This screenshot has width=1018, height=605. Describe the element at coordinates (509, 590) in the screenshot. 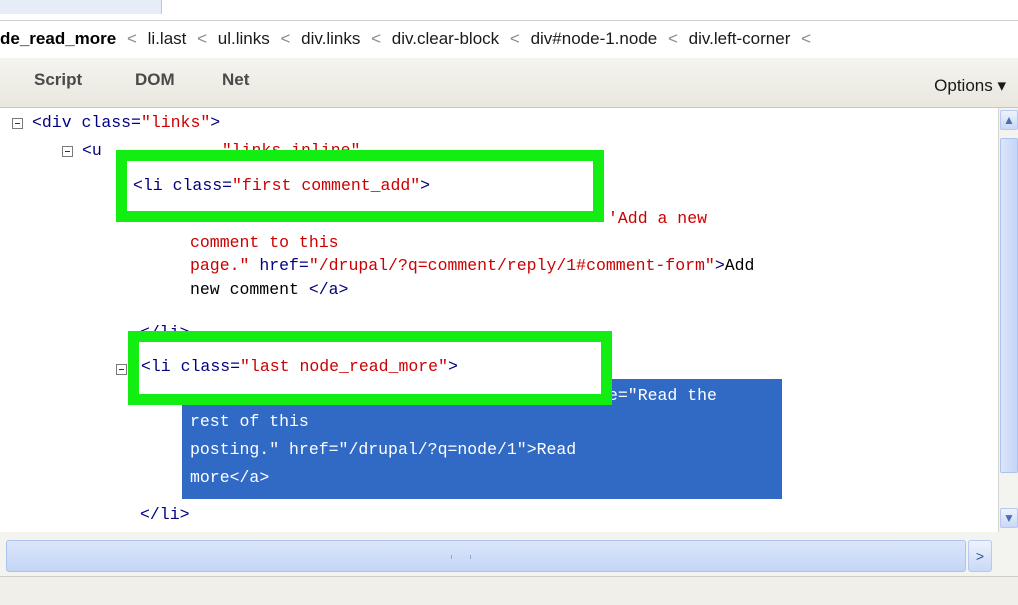

I see `status-bar` at that location.